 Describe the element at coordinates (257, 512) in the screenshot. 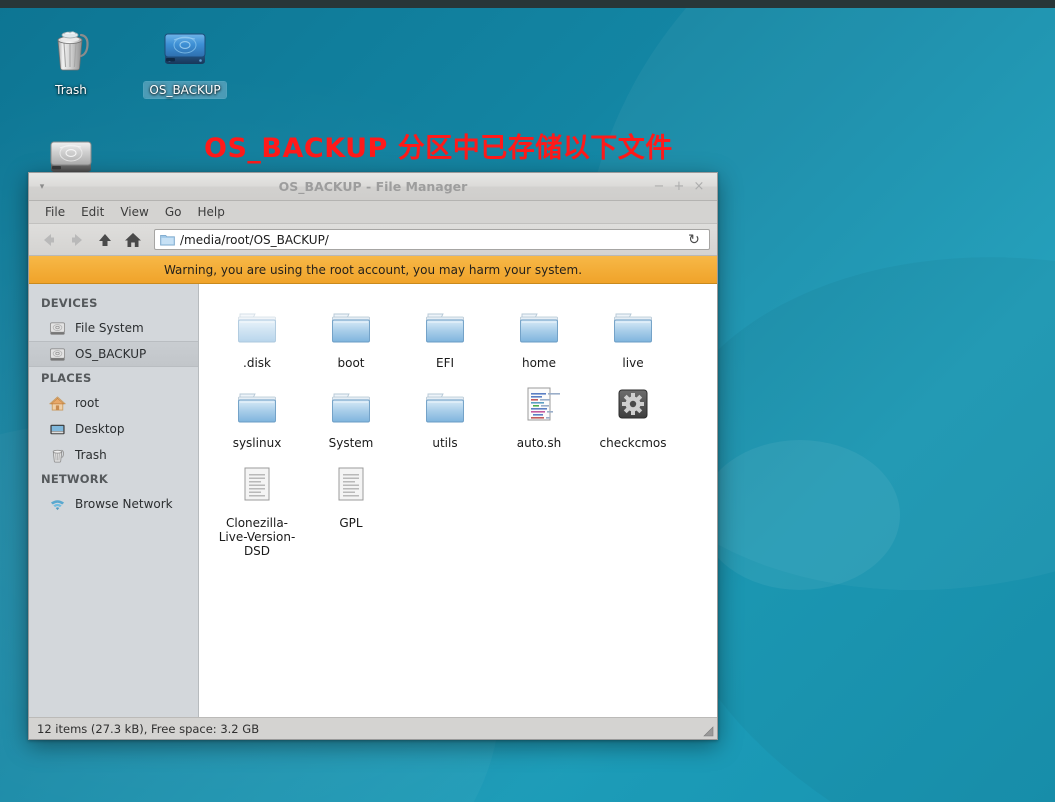

I see `file-item: Clonezilla-Live-Version-DSD` at that location.